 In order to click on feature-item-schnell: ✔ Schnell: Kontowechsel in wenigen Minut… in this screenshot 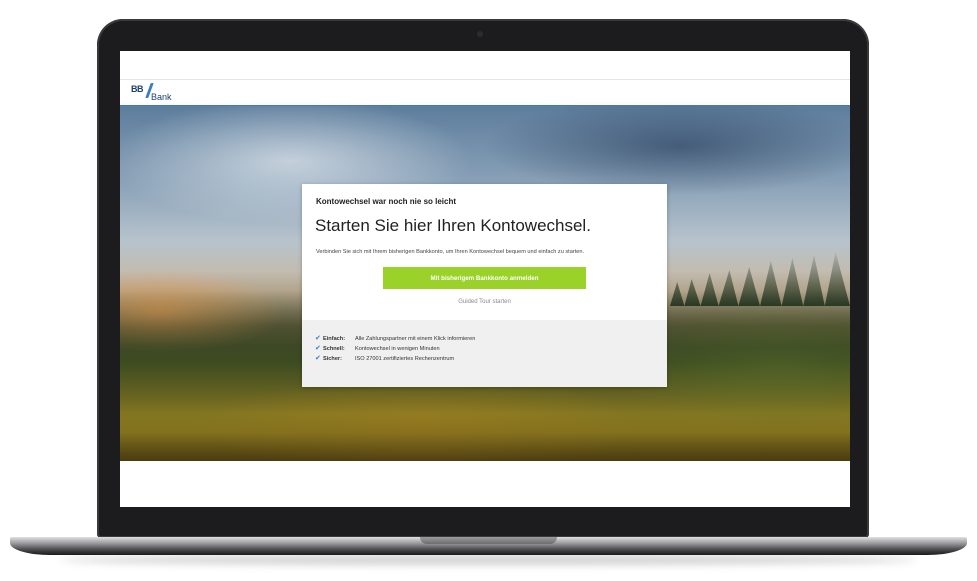, I will do `click(377, 348)`.